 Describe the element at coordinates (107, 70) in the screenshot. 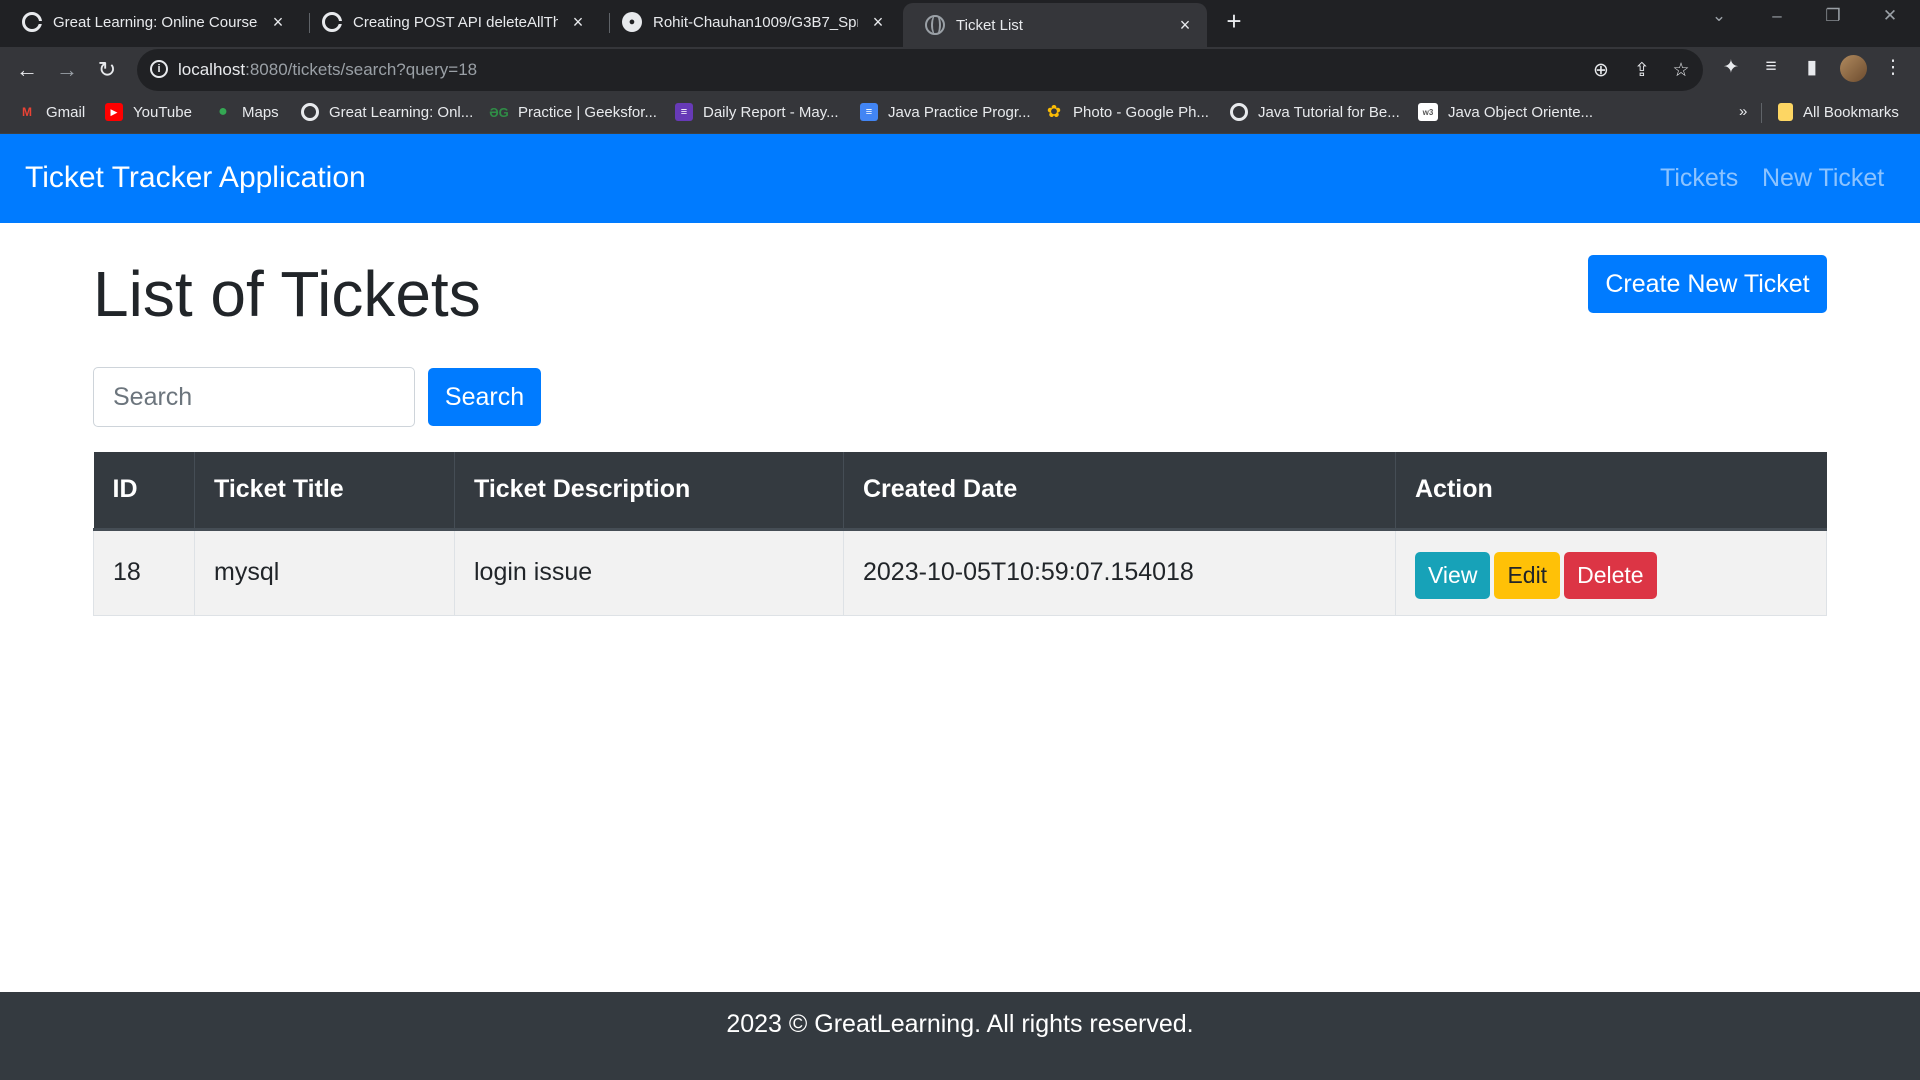

I see `reload-icon: ↻` at that location.